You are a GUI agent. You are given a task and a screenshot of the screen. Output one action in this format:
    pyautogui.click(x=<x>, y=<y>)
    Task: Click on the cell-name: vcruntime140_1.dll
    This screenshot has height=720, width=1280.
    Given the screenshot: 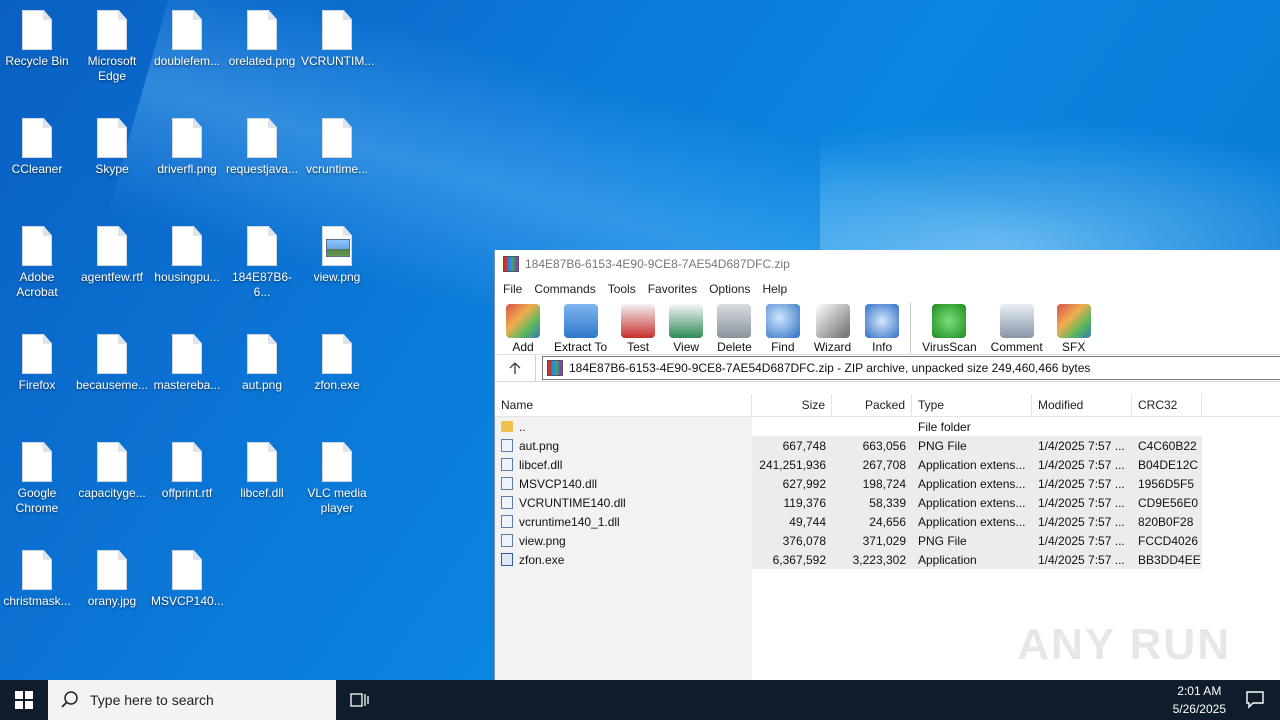 What is the action you would take?
    pyautogui.click(x=623, y=521)
    